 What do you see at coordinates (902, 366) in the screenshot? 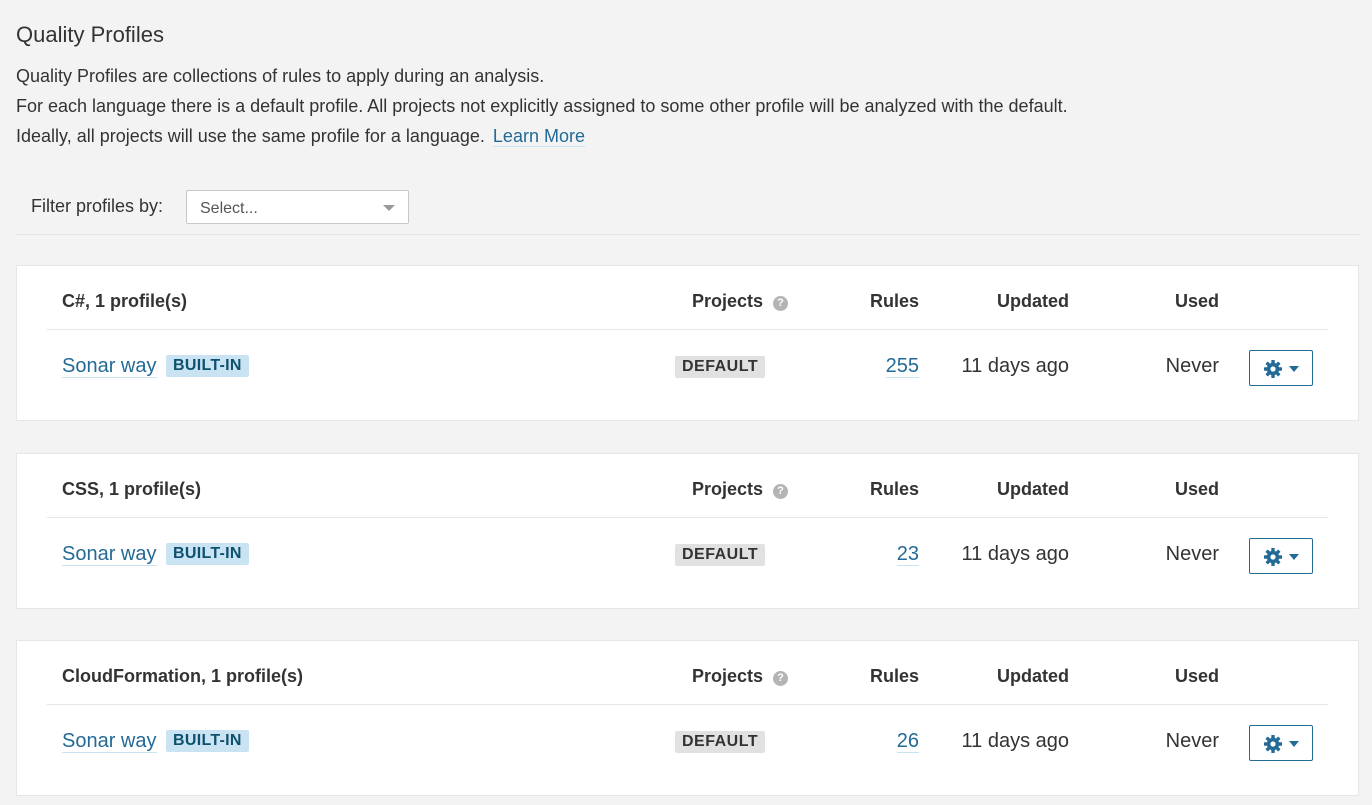
I see `rules-count-link: 255` at bounding box center [902, 366].